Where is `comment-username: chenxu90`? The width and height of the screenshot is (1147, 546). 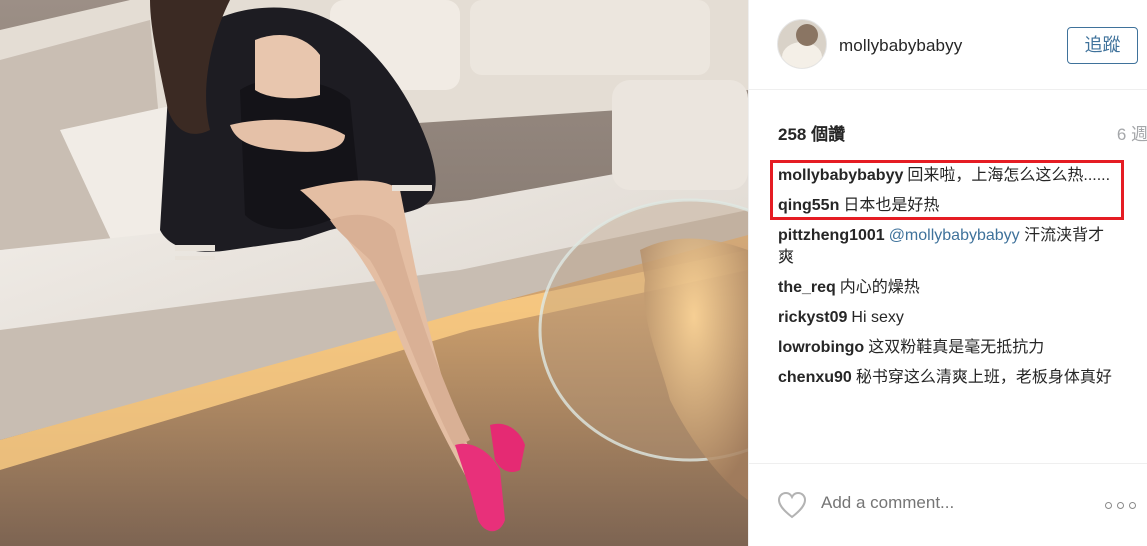 comment-username: chenxu90 is located at coordinates (815, 377).